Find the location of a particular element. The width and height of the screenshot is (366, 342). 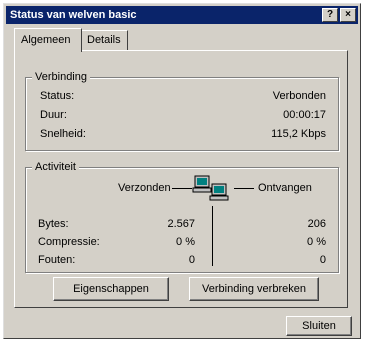

compression-label: Compressie: is located at coordinates (69, 242).